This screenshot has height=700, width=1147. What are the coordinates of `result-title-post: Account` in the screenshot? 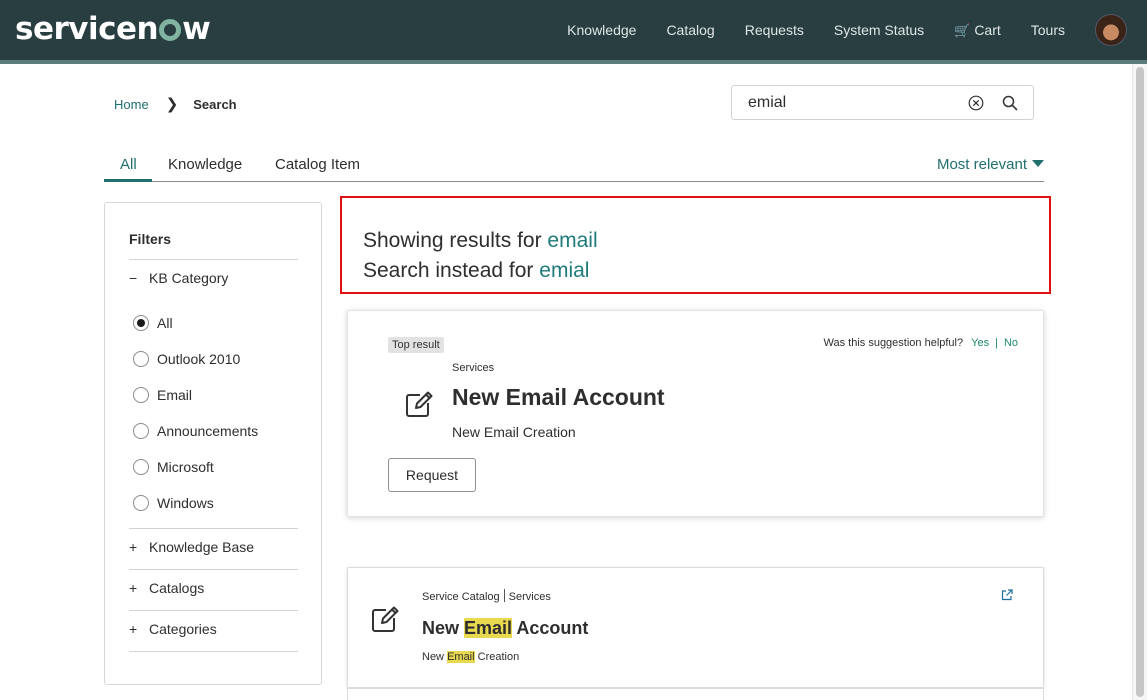 It's located at (550, 628).